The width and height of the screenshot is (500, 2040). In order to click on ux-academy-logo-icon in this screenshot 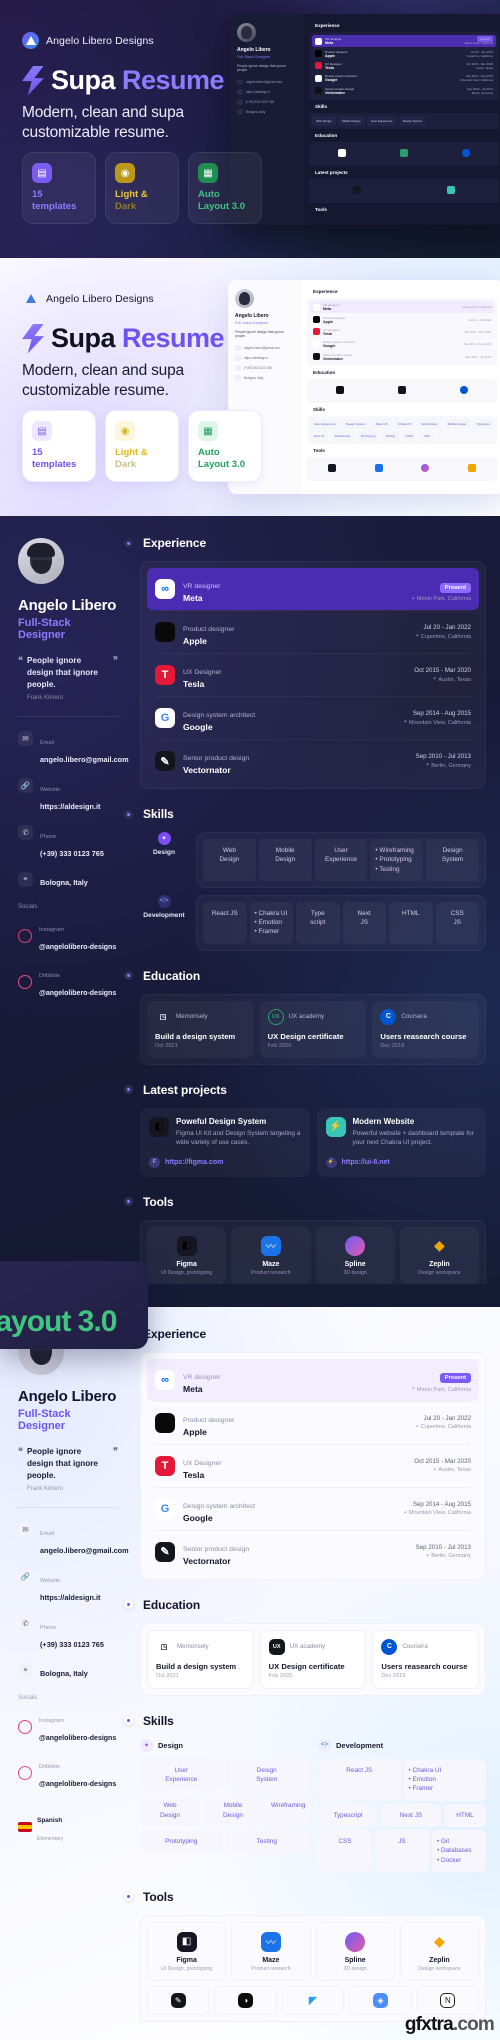, I will do `click(403, 152)`.